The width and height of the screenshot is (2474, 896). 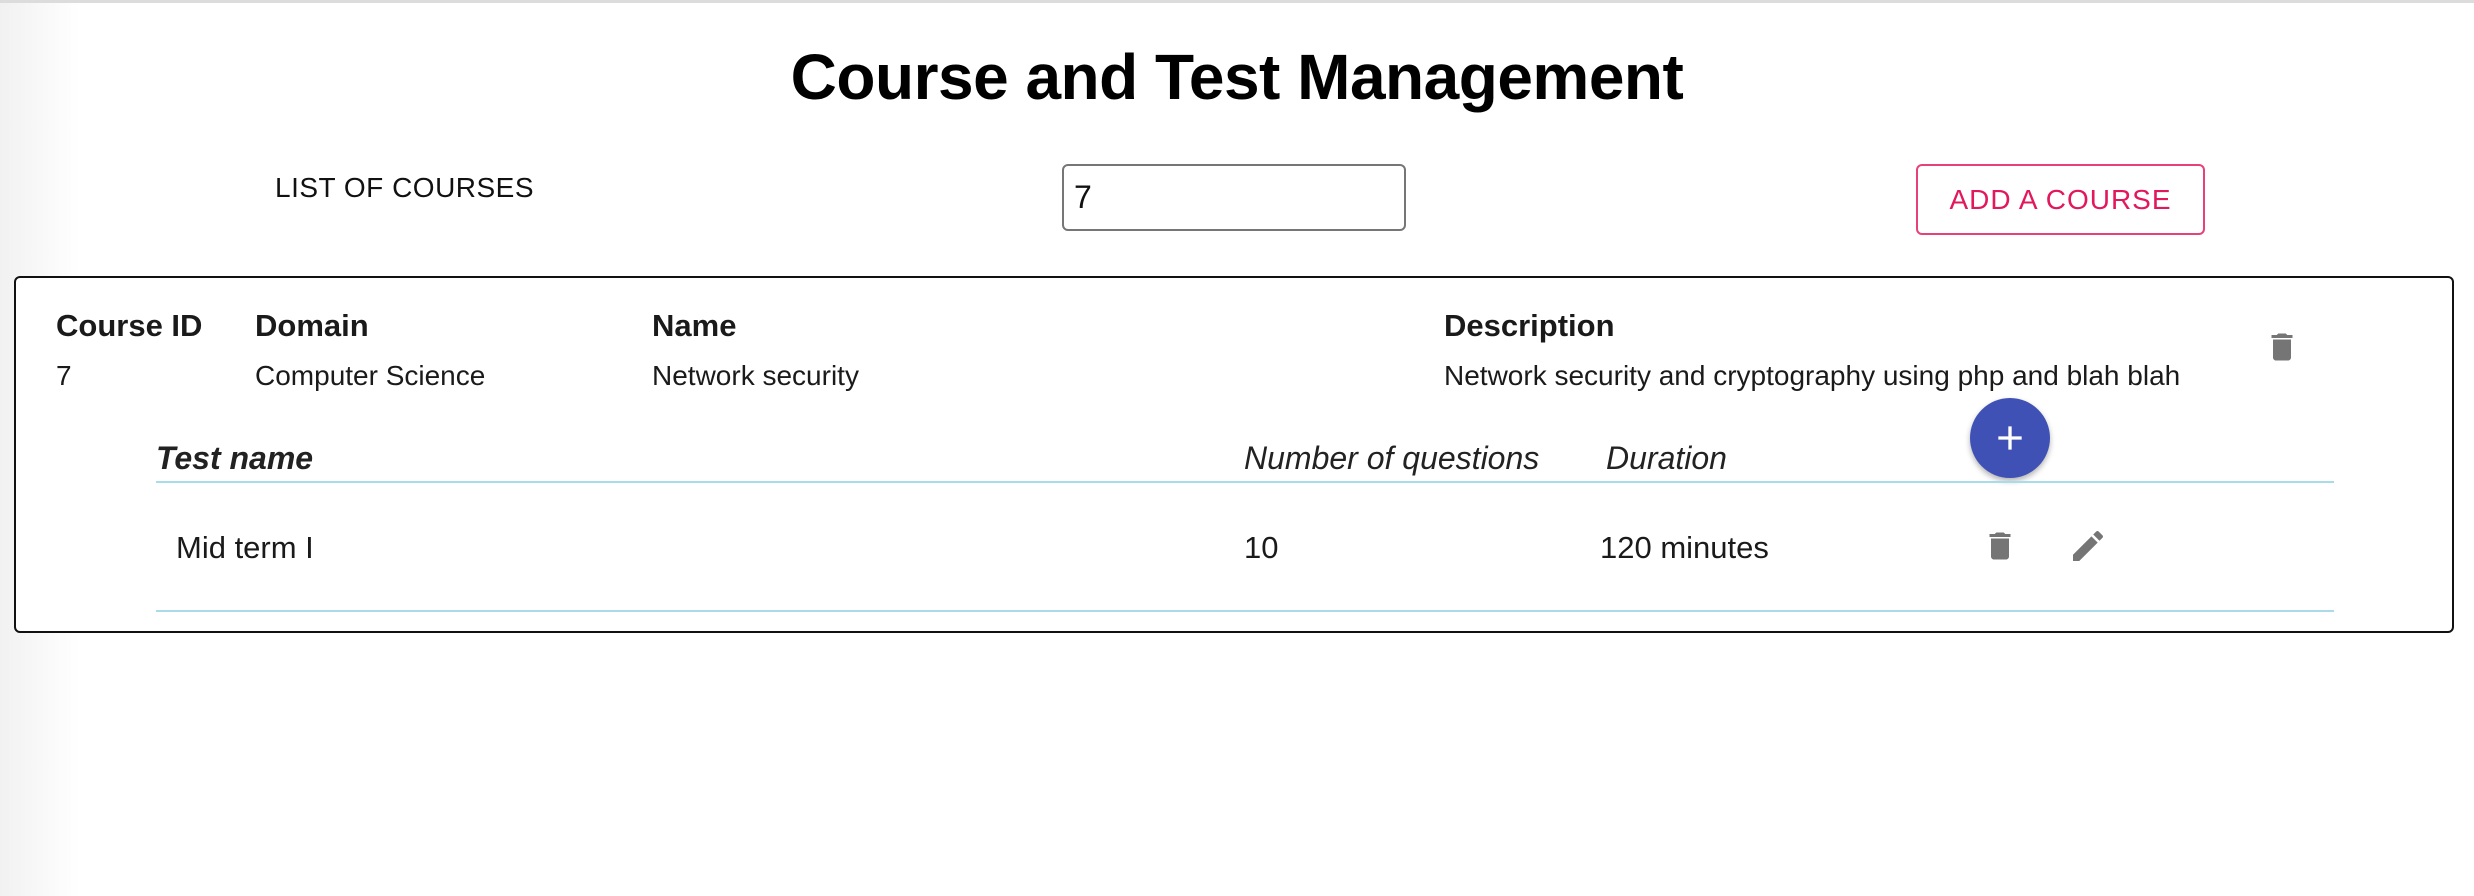 I want to click on name-value: Network security, so click(x=755, y=375).